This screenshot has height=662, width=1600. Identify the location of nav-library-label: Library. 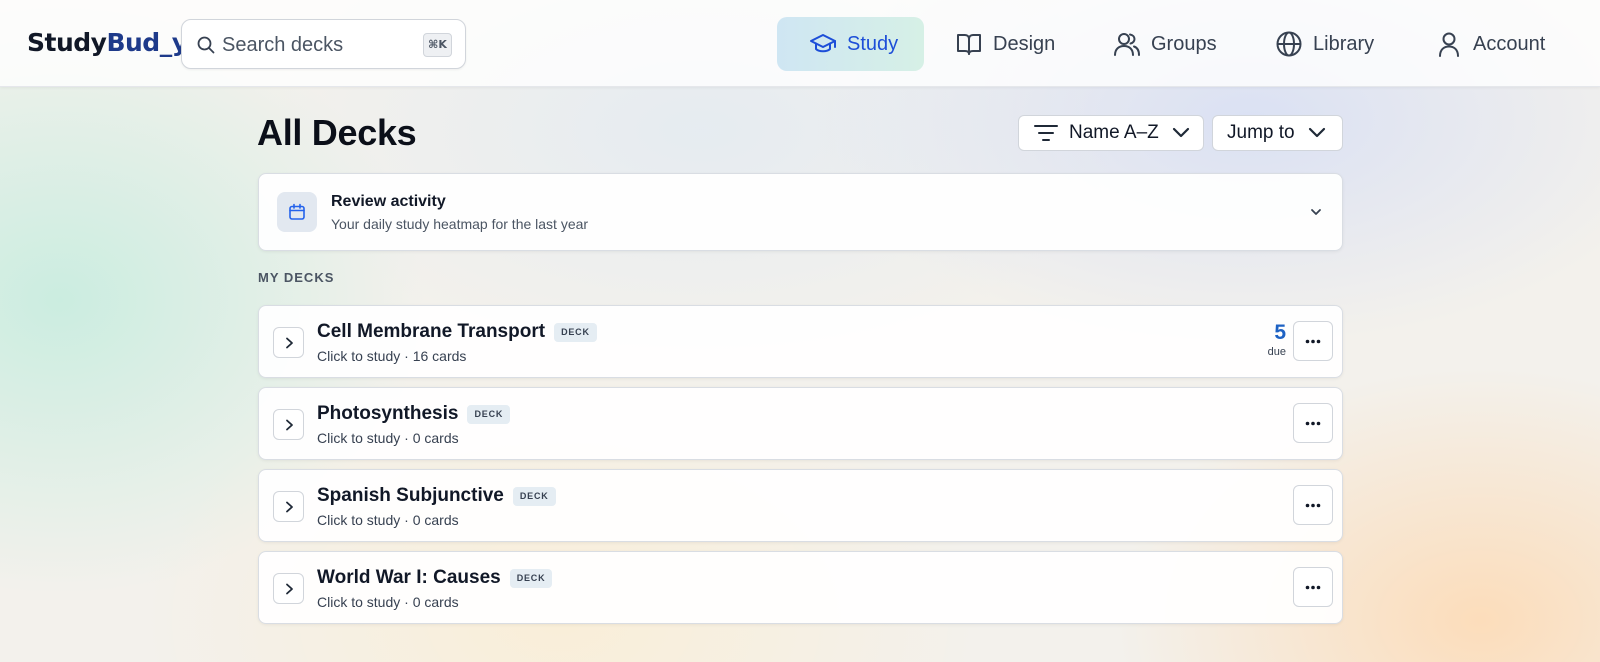
(1344, 43).